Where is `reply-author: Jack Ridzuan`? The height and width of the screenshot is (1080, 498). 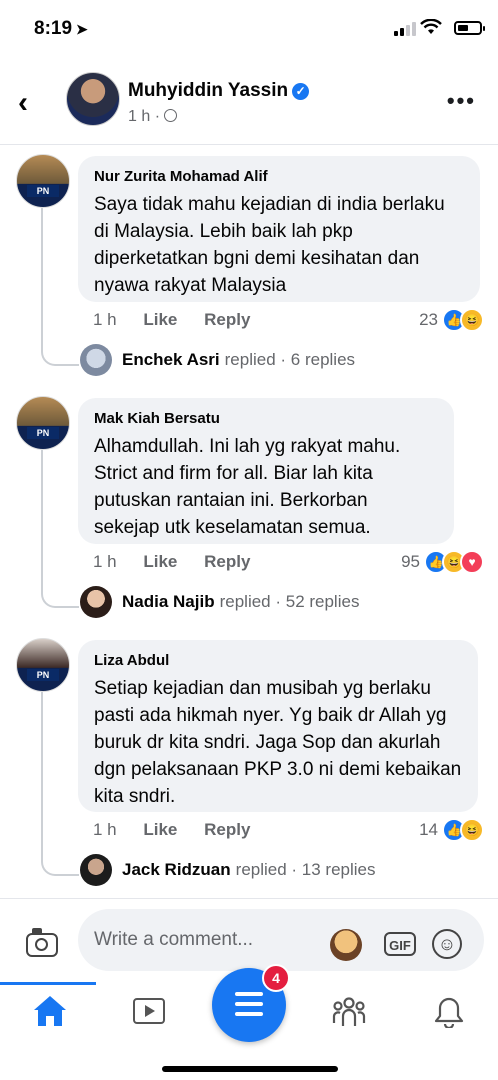
reply-author: Jack Ridzuan is located at coordinates (176, 870).